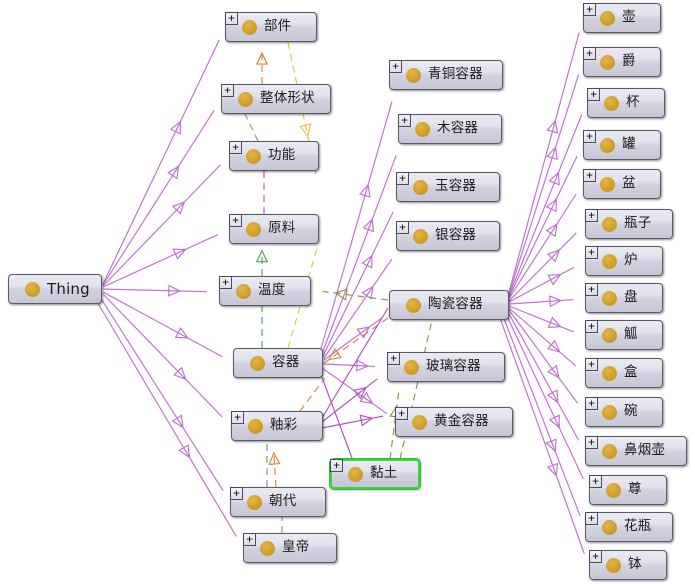 The image size is (695, 584). Describe the element at coordinates (278, 363) in the screenshot. I see `graph-node-rongqi: 容器` at that location.